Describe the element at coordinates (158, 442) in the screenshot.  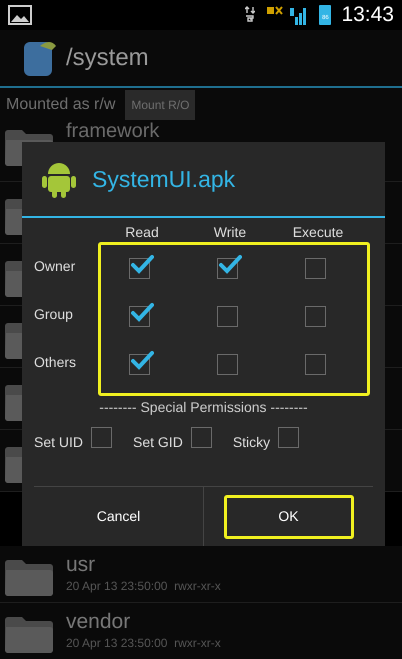
I see `option-label: Set GID` at that location.